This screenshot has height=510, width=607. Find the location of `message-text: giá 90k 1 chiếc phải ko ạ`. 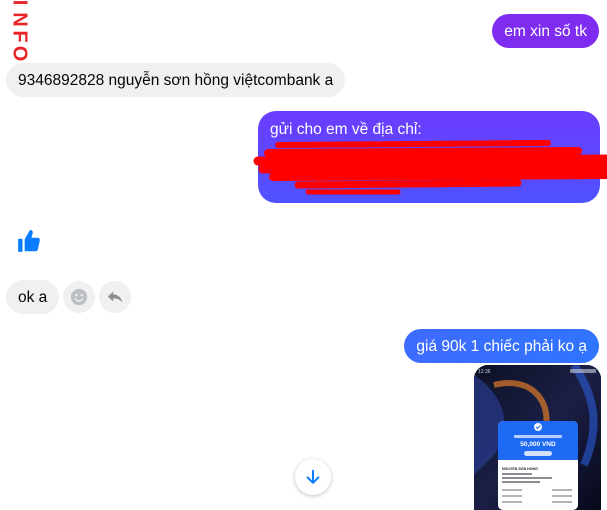

message-text: giá 90k 1 chiếc phải ko ạ is located at coordinates (501, 346).